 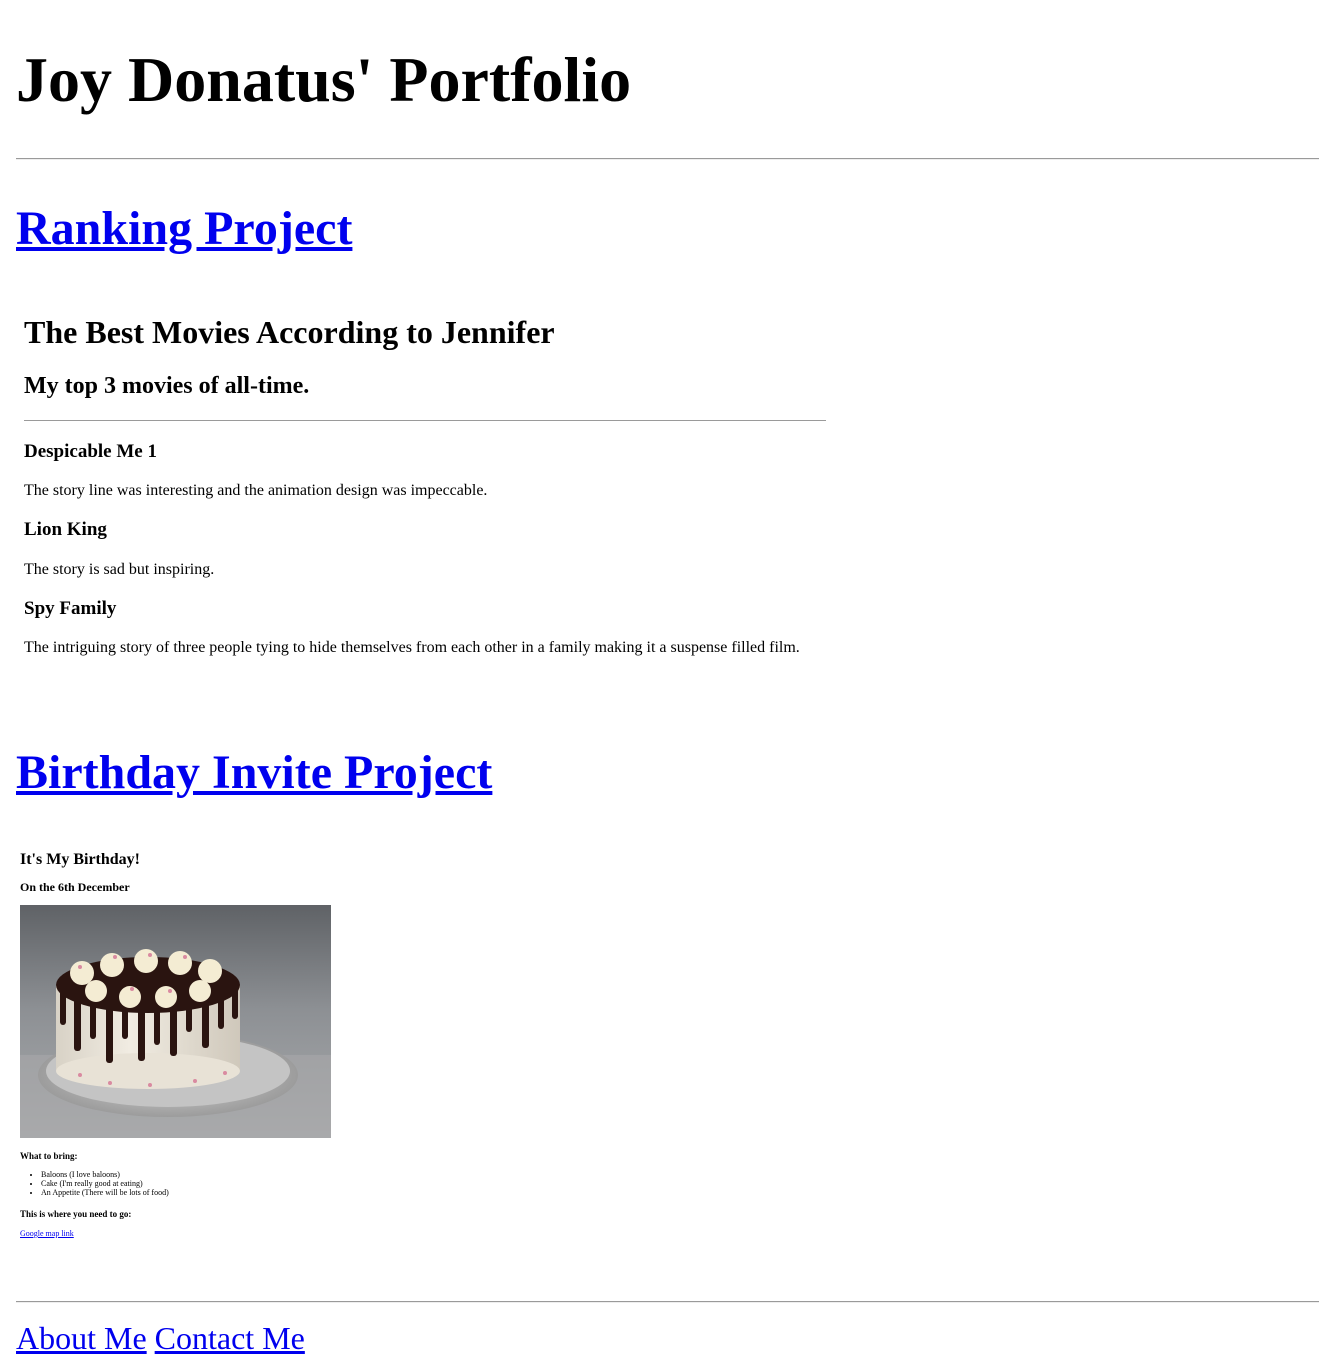 What do you see at coordinates (81, 1338) in the screenshot?
I see `about-me-link: About Me` at bounding box center [81, 1338].